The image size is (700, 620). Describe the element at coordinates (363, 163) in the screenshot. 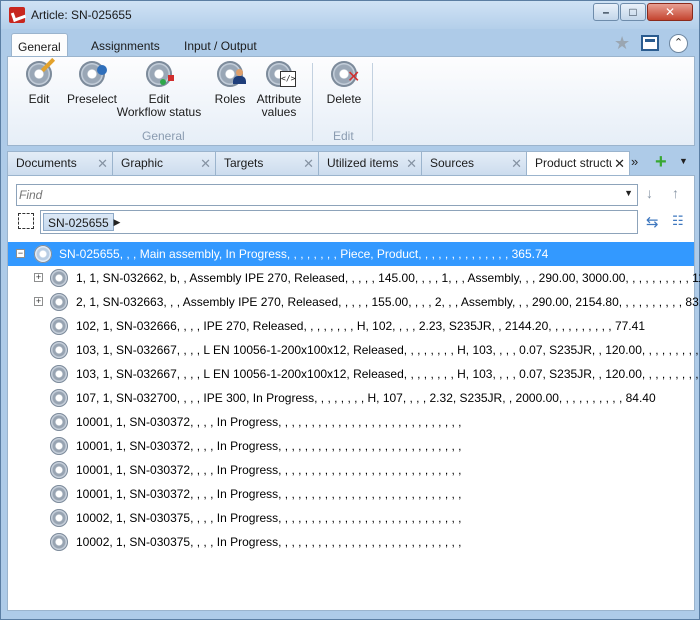

I see `tab-utilized-items-label: Utilized items` at that location.